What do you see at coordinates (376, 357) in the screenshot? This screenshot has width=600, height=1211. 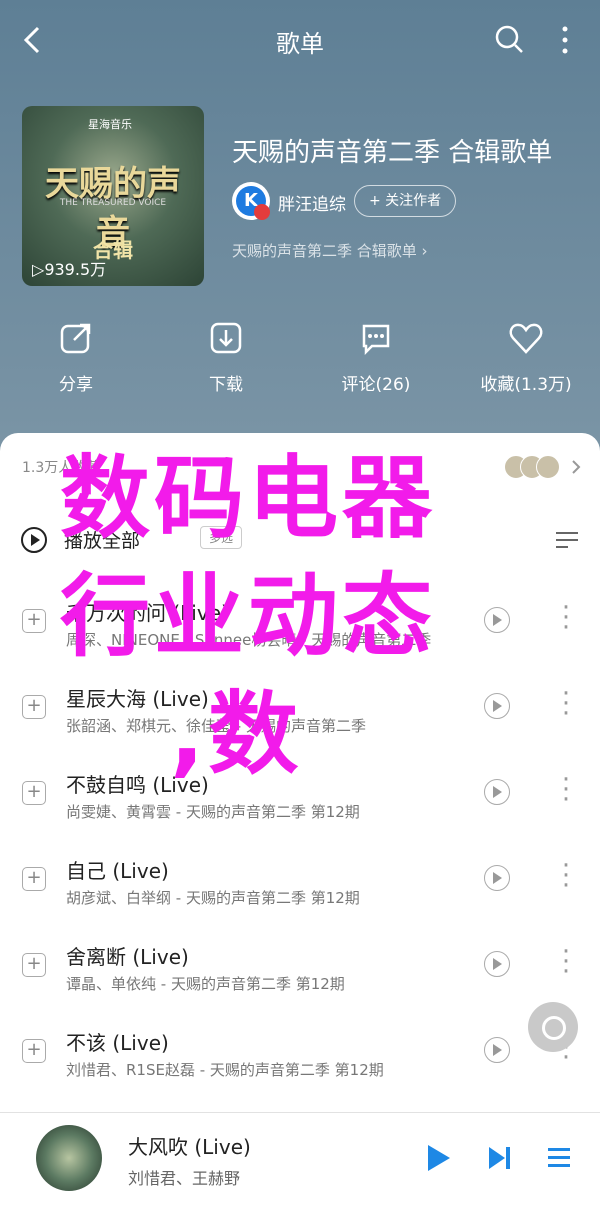 I see `comment-button: 评论(26)` at bounding box center [376, 357].